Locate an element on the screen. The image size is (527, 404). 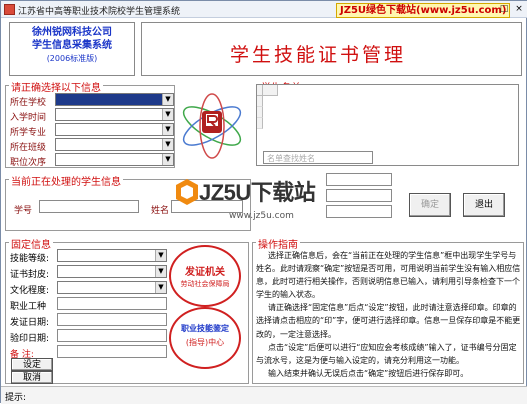
jz5u-logo-icon is located at coordinates (187, 192).